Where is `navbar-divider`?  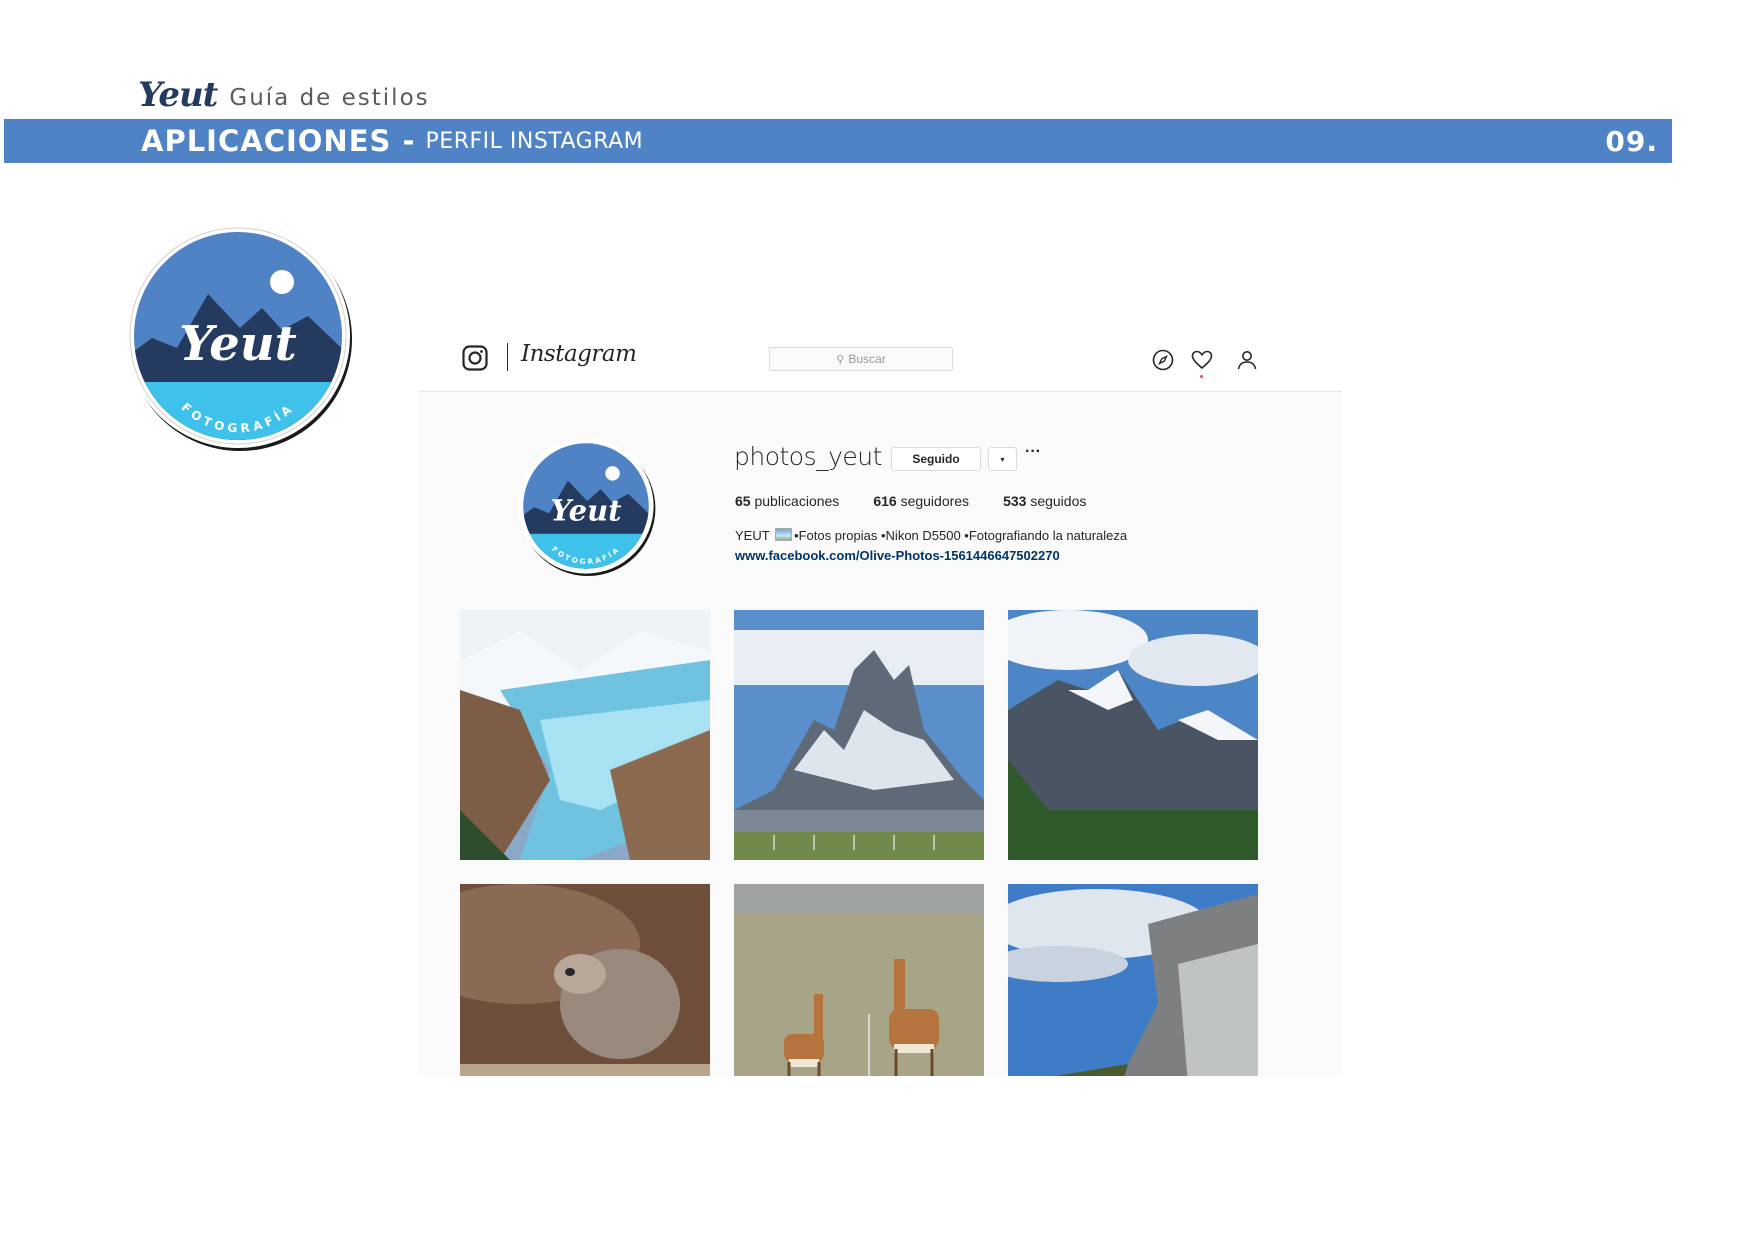
navbar-divider is located at coordinates (507, 357).